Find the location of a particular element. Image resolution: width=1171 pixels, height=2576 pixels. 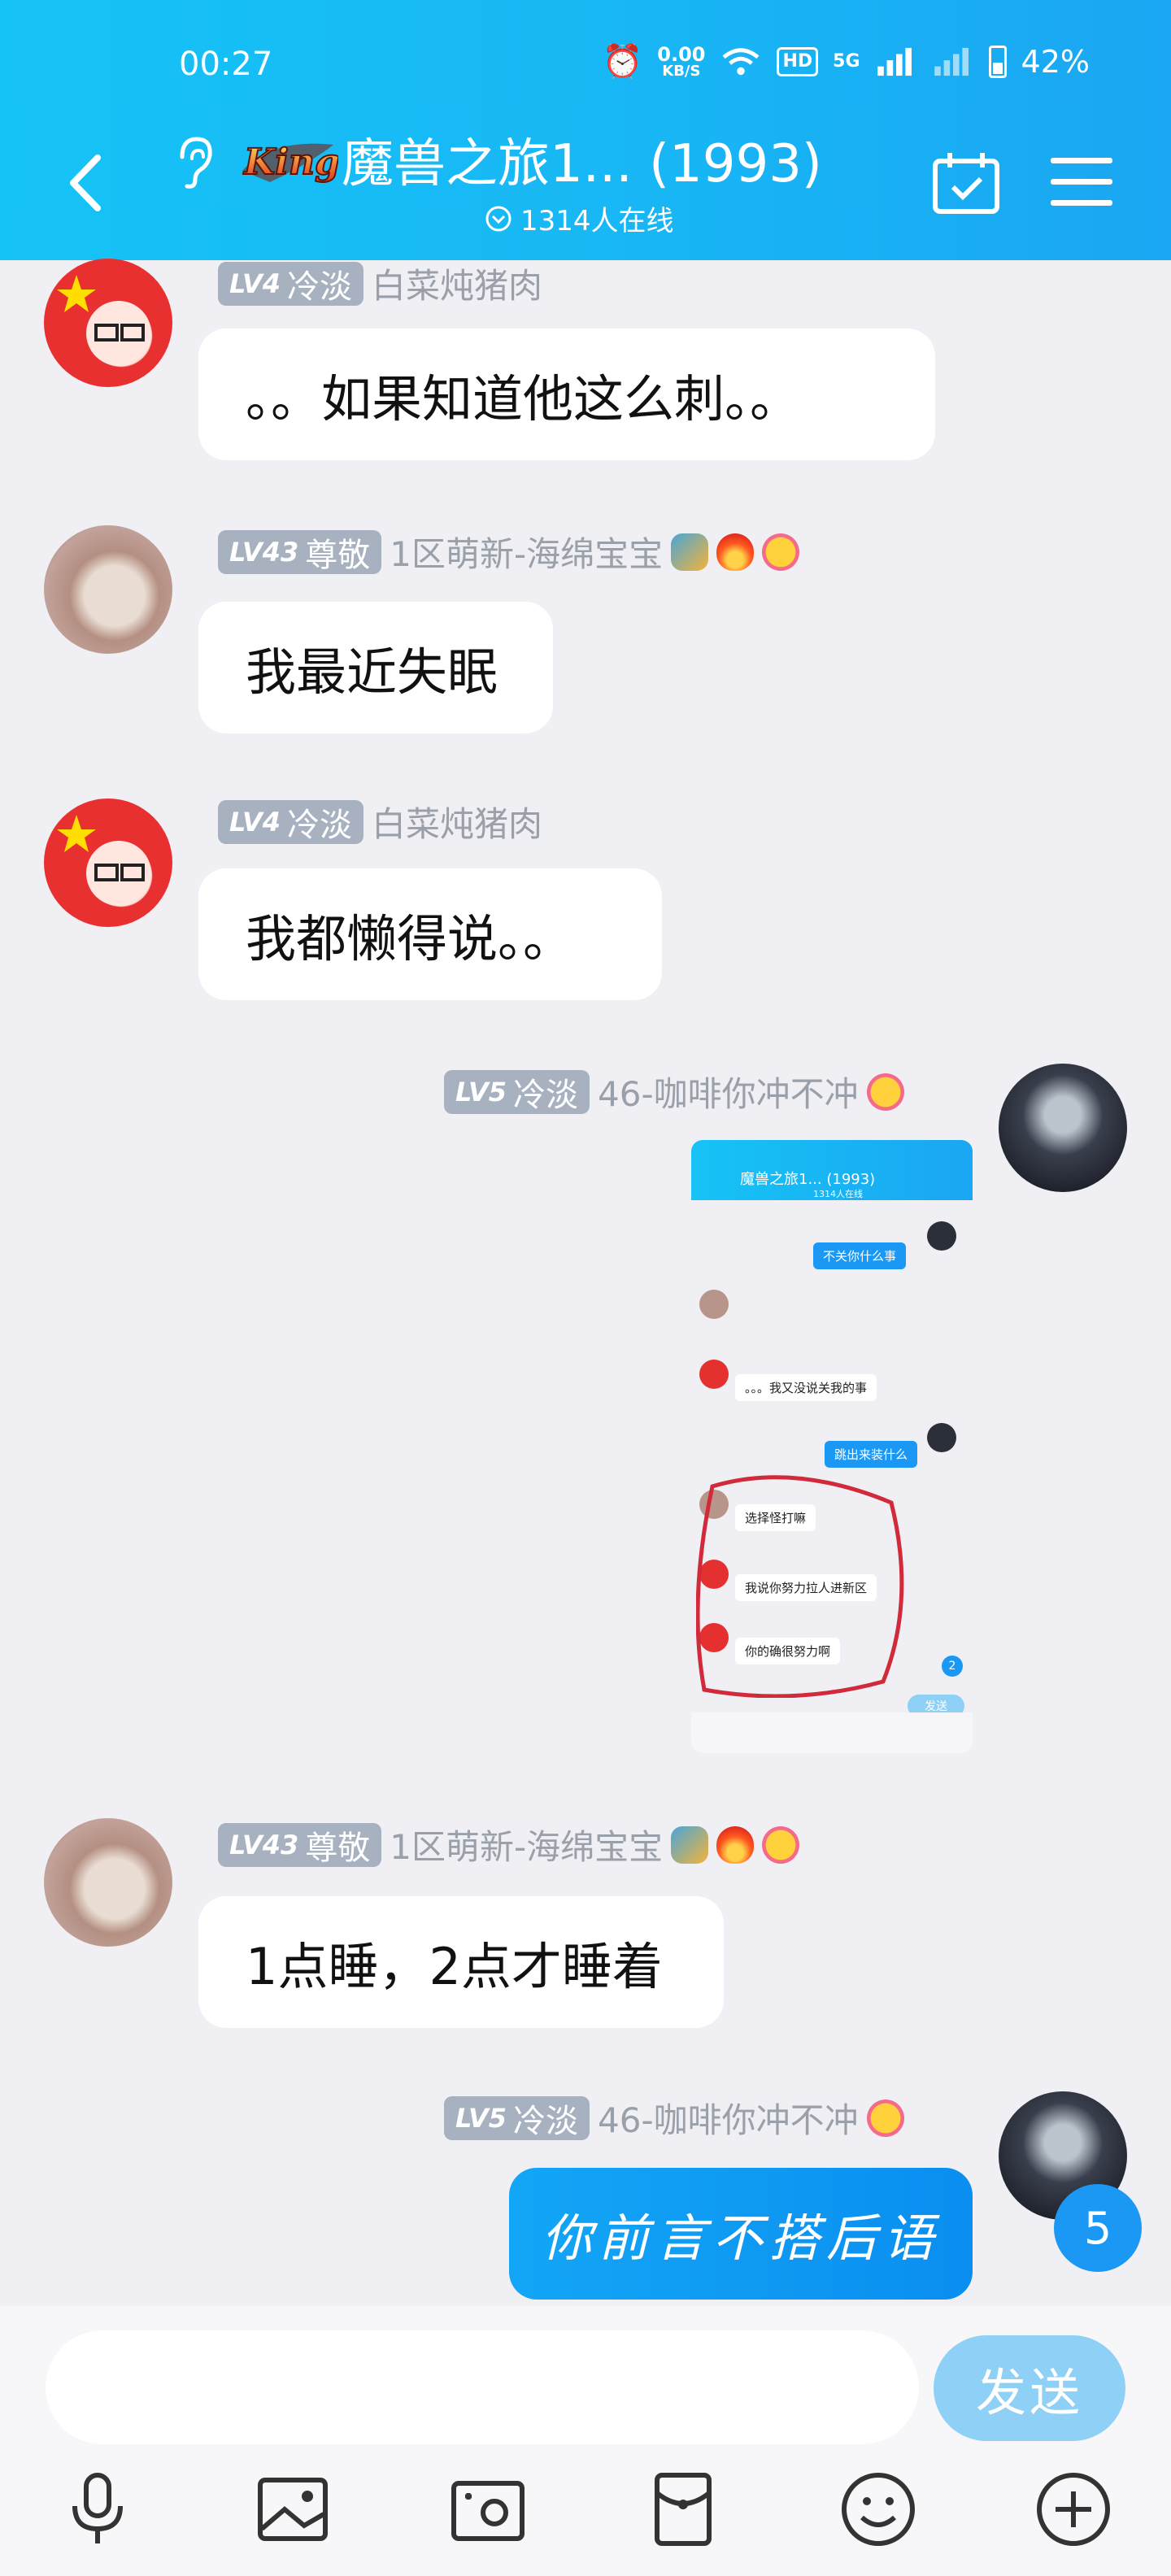

group-logo: King is located at coordinates (289, 160).